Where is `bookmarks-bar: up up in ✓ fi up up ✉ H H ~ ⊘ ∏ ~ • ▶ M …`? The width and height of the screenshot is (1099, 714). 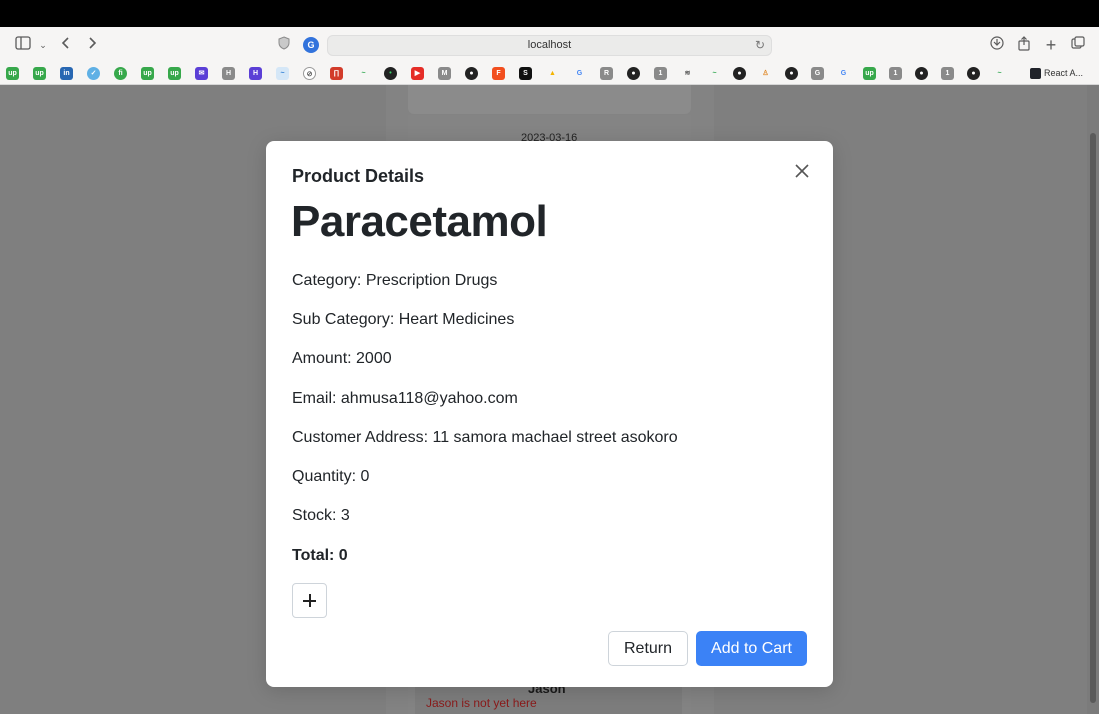
bookmarks-bar: up up in ✓ fi up up ✉ H H ~ ⊘ ∏ ~ • ▶ M … is located at coordinates (549, 74).